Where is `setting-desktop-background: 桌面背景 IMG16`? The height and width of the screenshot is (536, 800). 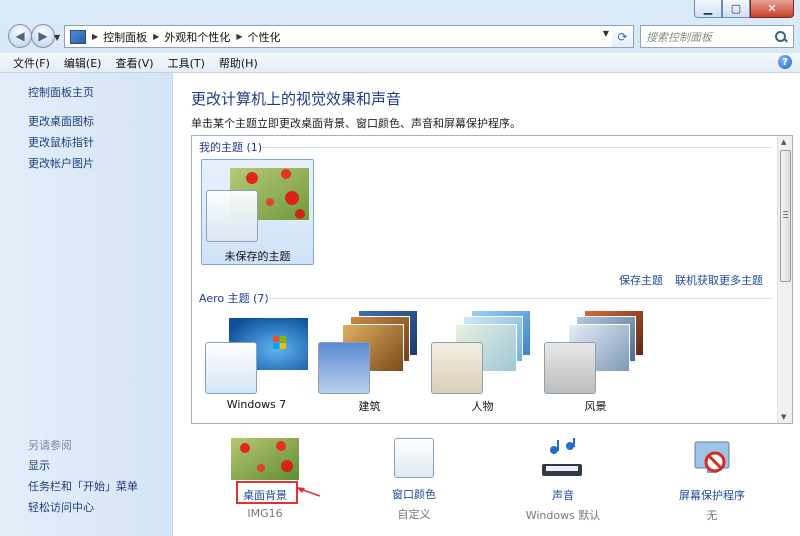
setting-desktop-background: 桌面背景 IMG16 is located at coordinates (265, 479).